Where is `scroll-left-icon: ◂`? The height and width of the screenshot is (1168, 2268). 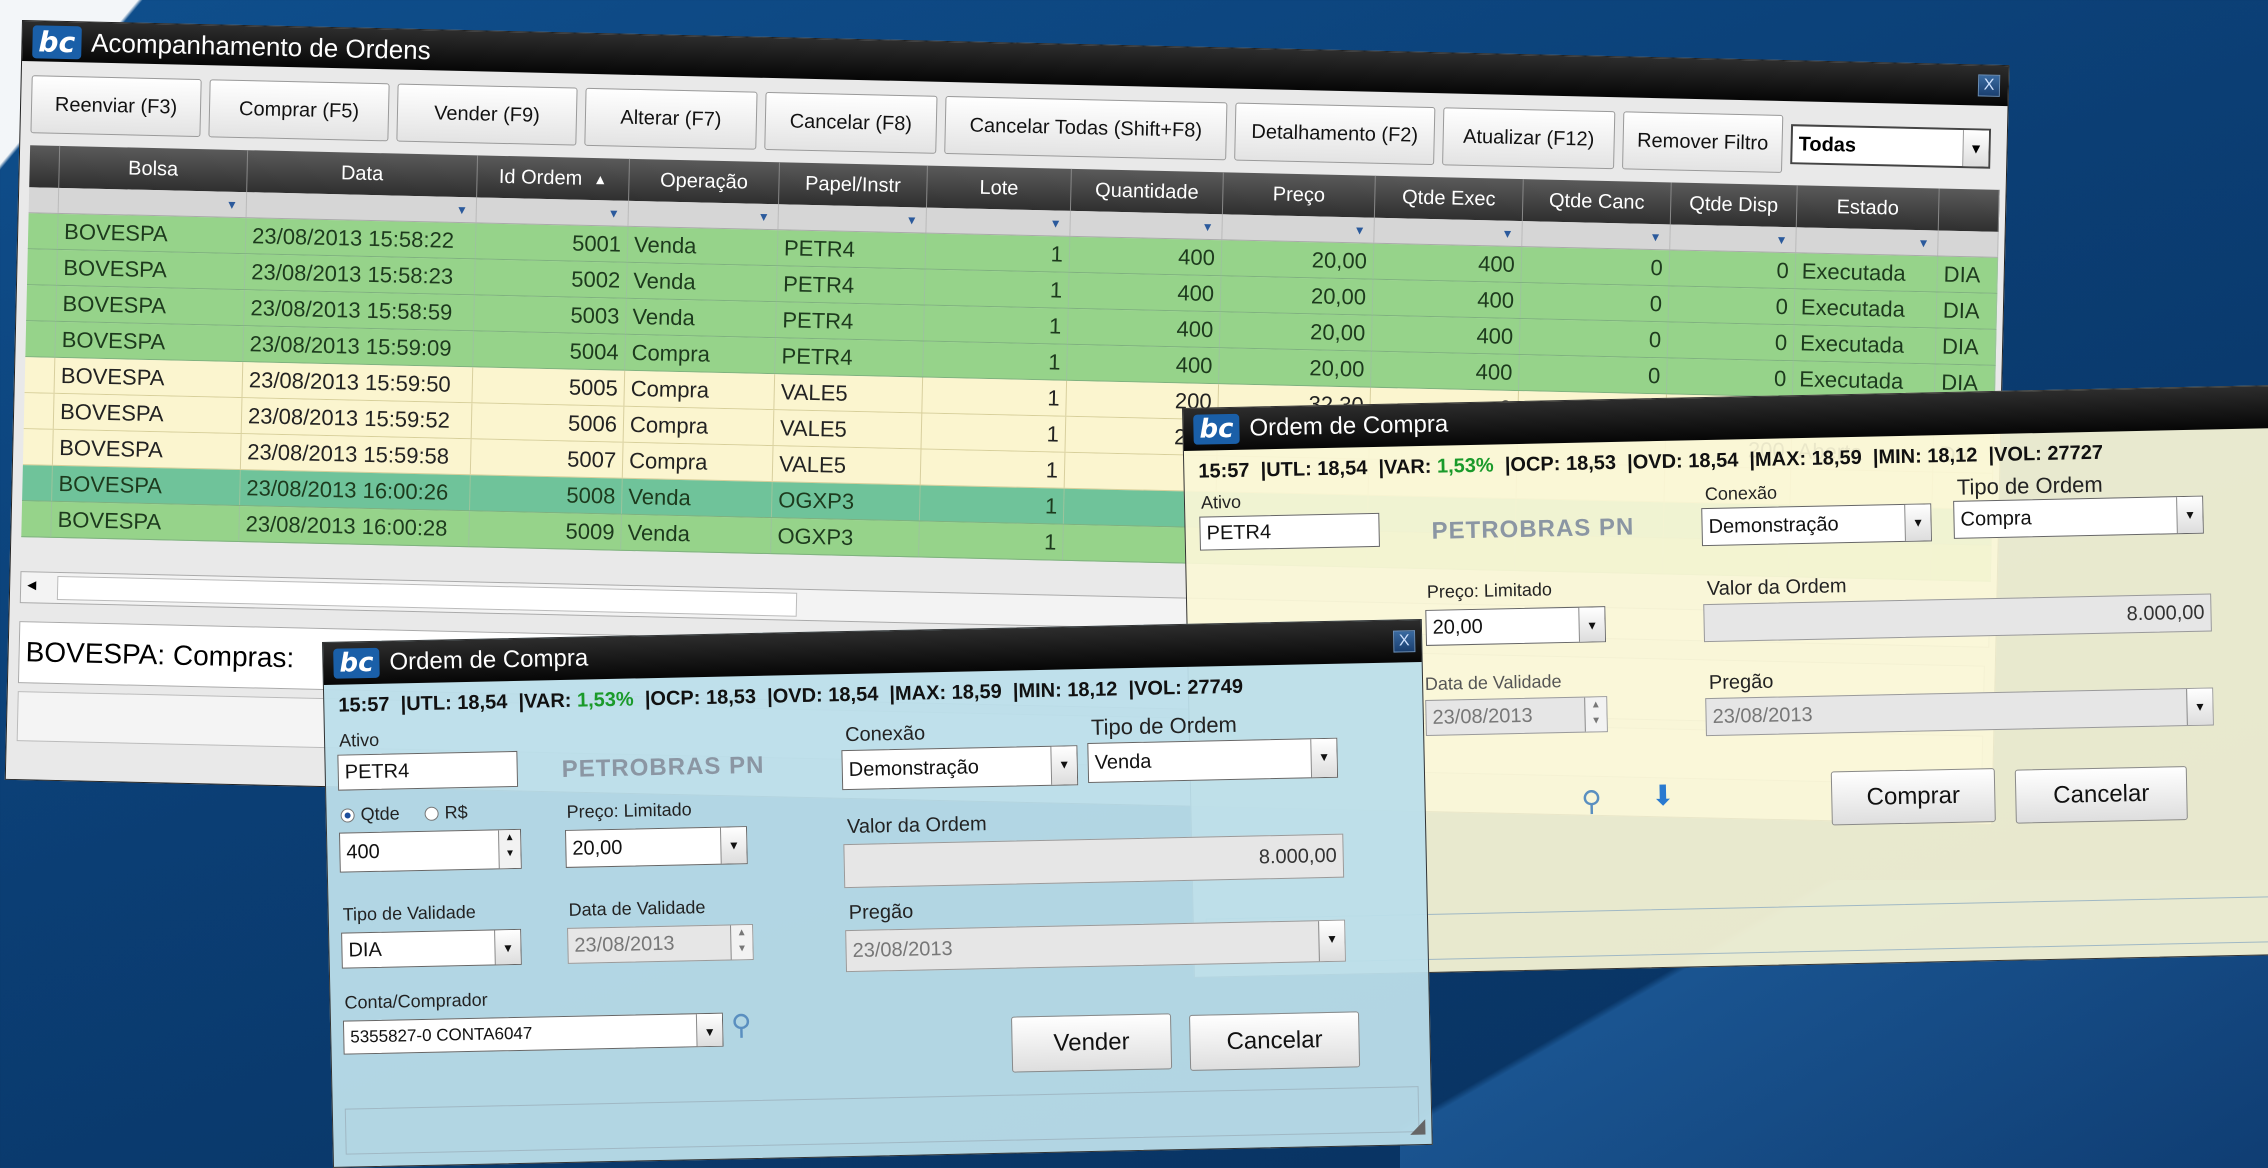 scroll-left-icon: ◂ is located at coordinates (31, 584).